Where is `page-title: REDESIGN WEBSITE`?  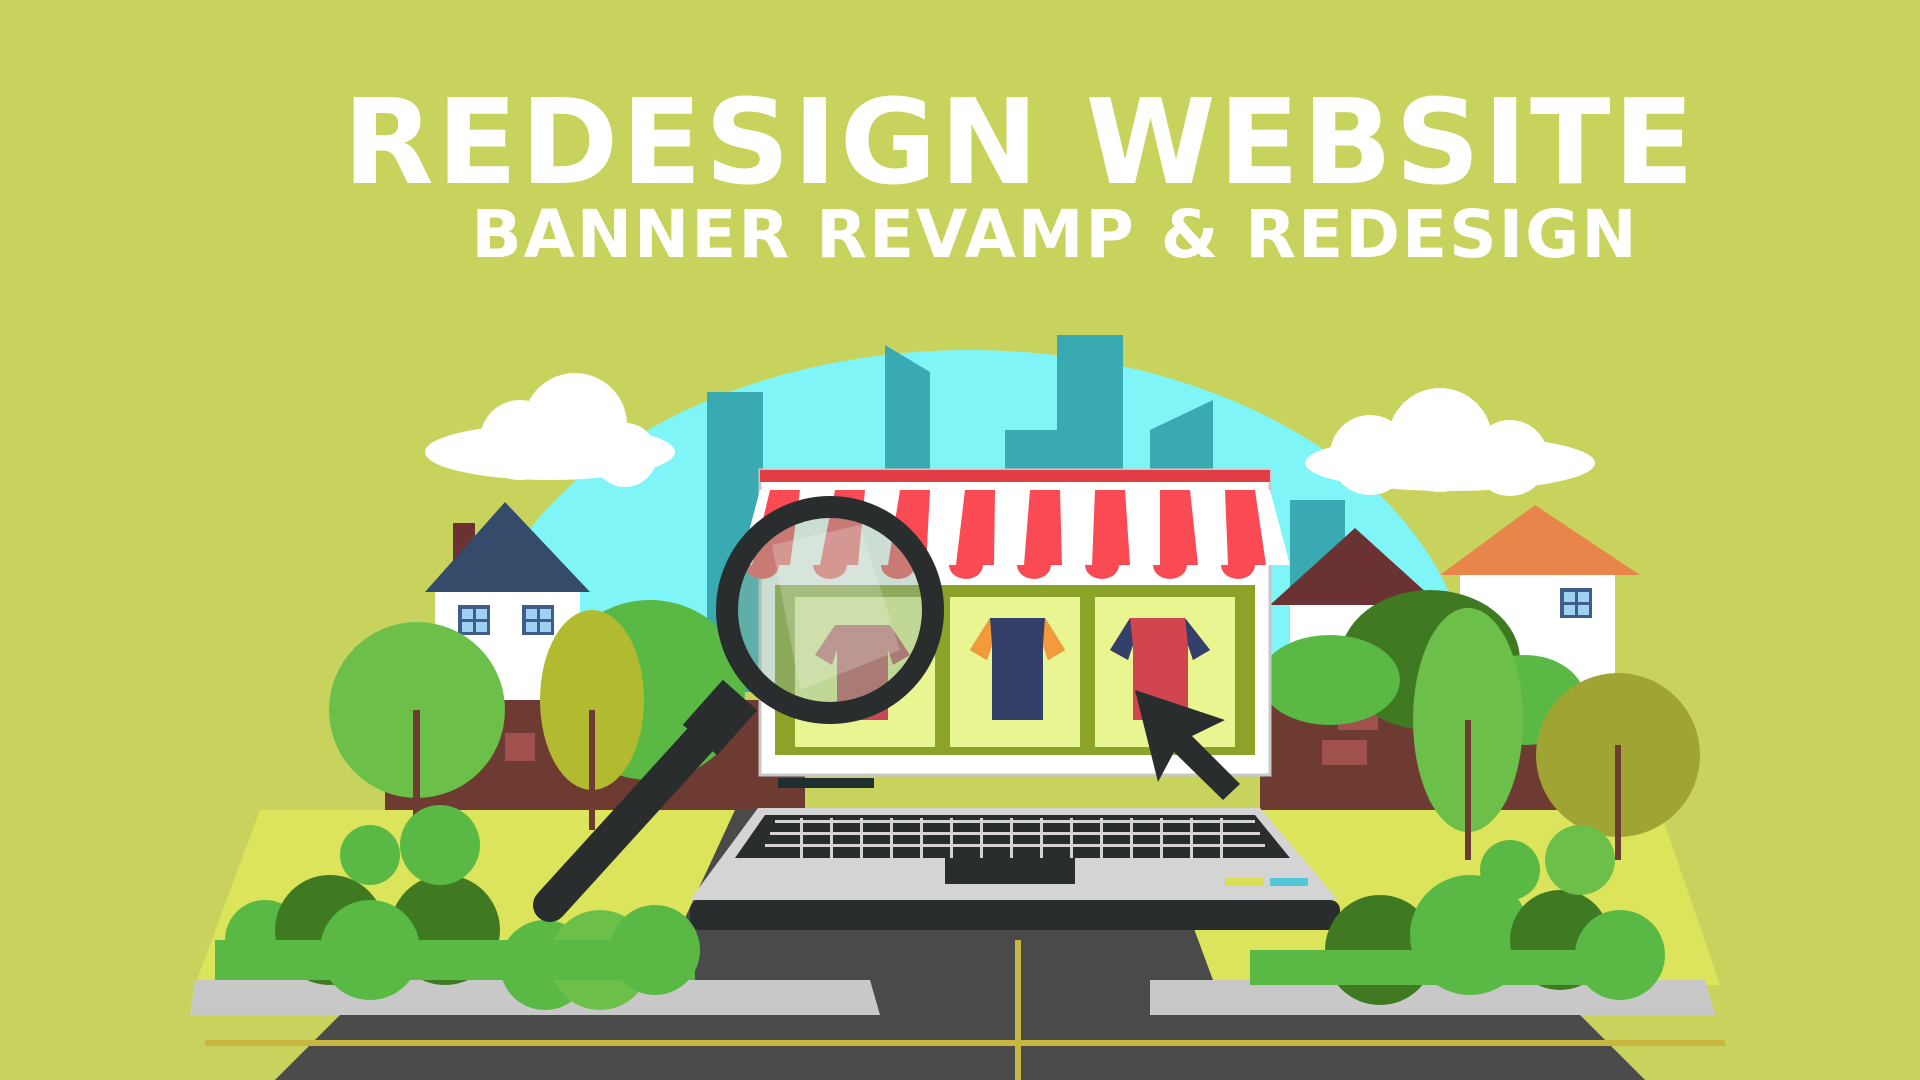
page-title: REDESIGN WEBSITE is located at coordinates (1020, 142).